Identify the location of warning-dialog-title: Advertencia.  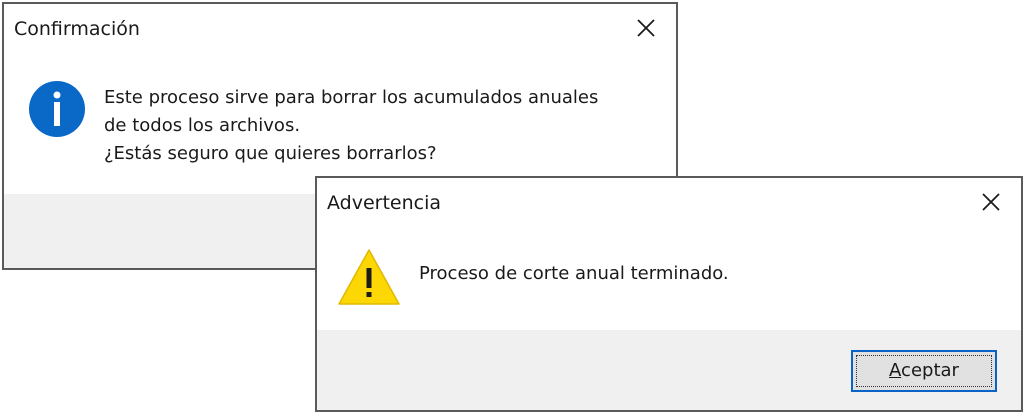
(384, 203).